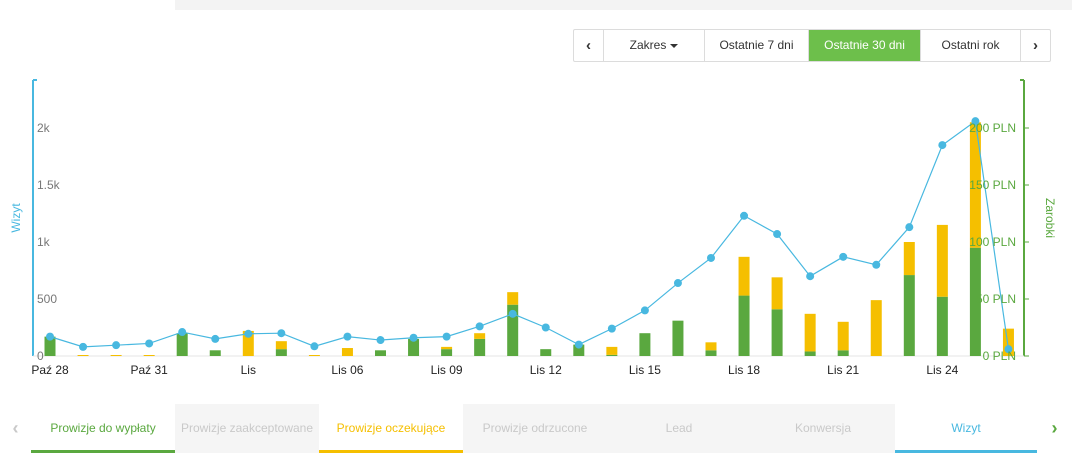 The height and width of the screenshot is (453, 1072). What do you see at coordinates (44, 128) in the screenshot?
I see `left-tick-label: 2k` at bounding box center [44, 128].